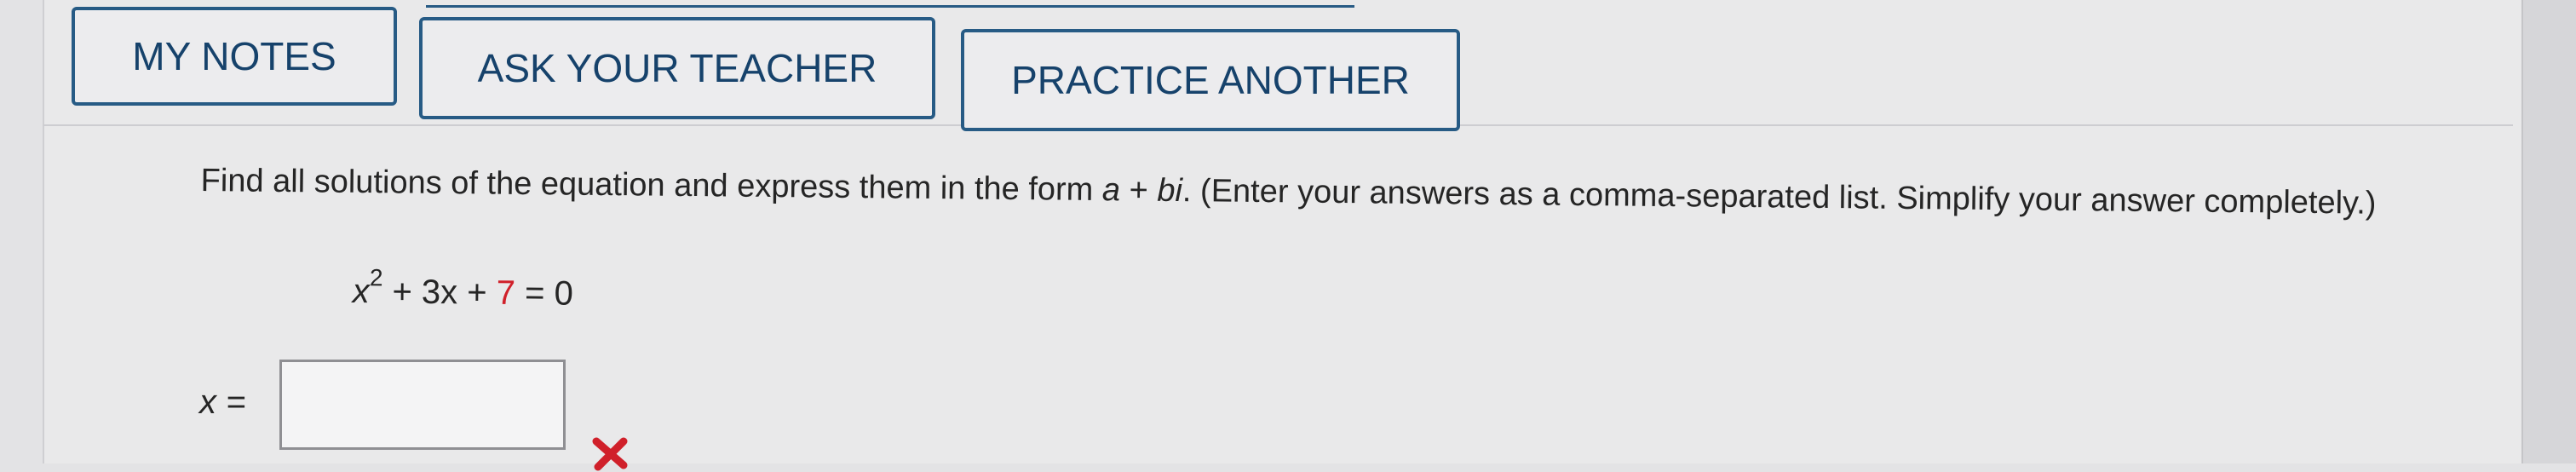  I want to click on form-bi: bi, so click(1170, 191).